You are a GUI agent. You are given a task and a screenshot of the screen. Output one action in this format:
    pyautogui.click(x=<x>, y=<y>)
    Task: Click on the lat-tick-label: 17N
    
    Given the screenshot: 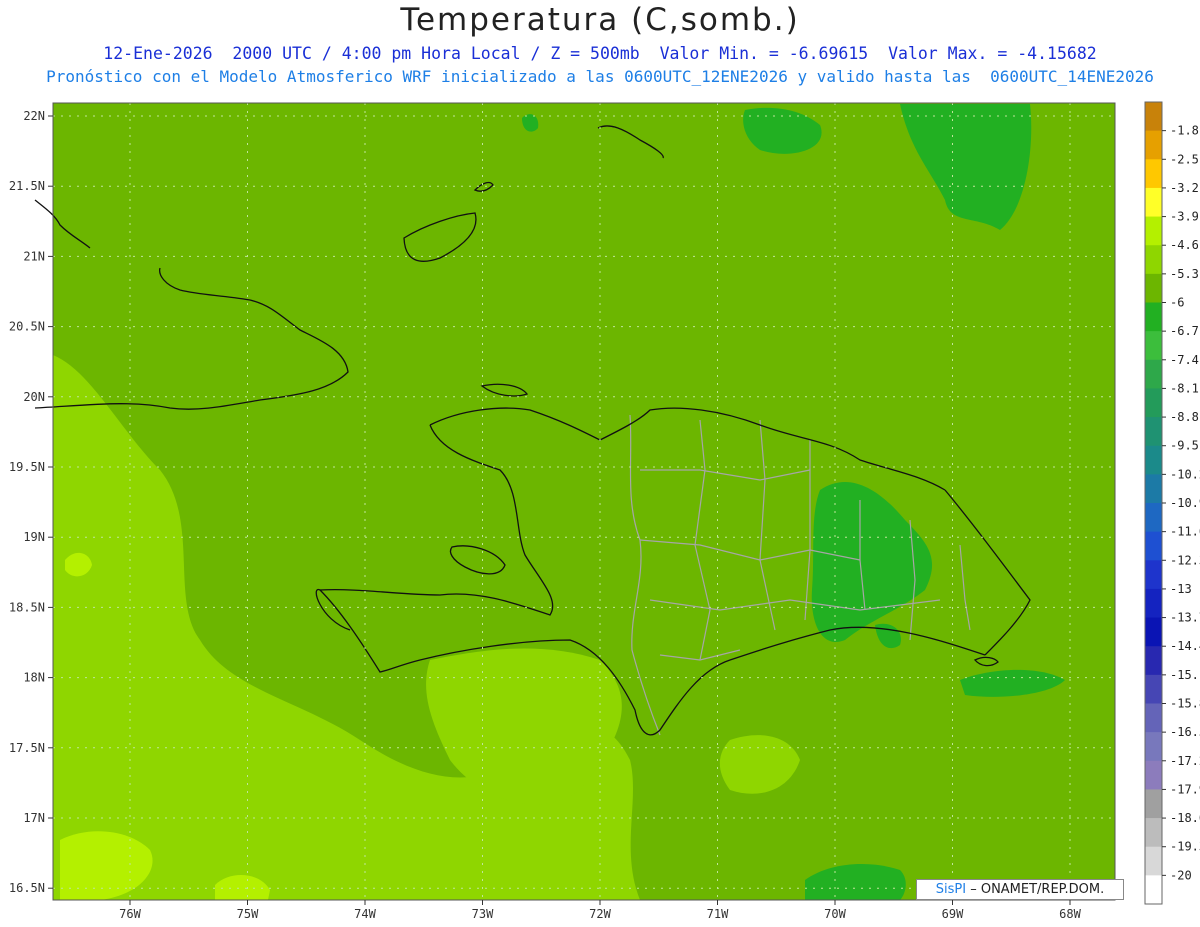 What is the action you would take?
    pyautogui.click(x=34, y=818)
    